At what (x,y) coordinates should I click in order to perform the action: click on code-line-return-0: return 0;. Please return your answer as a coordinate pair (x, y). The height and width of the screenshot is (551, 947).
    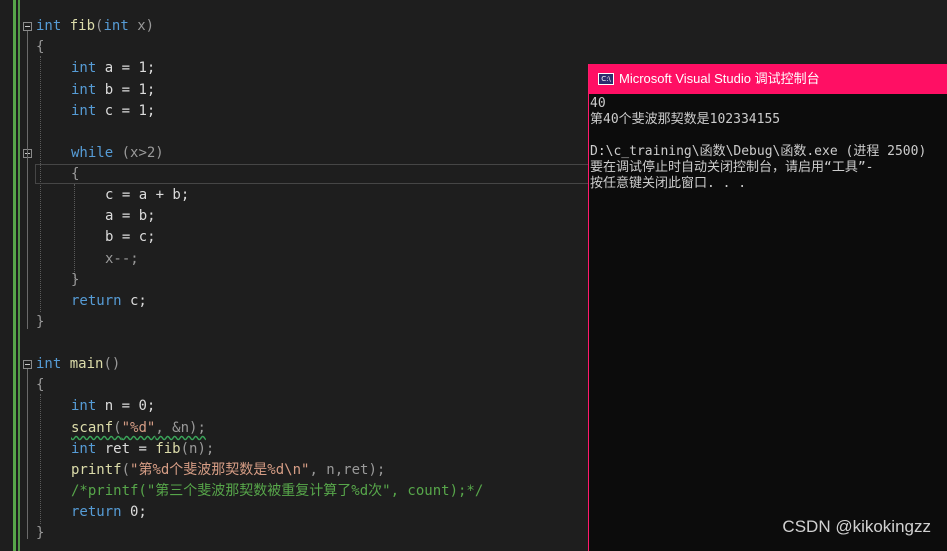
    Looking at the image, I should click on (109, 512).